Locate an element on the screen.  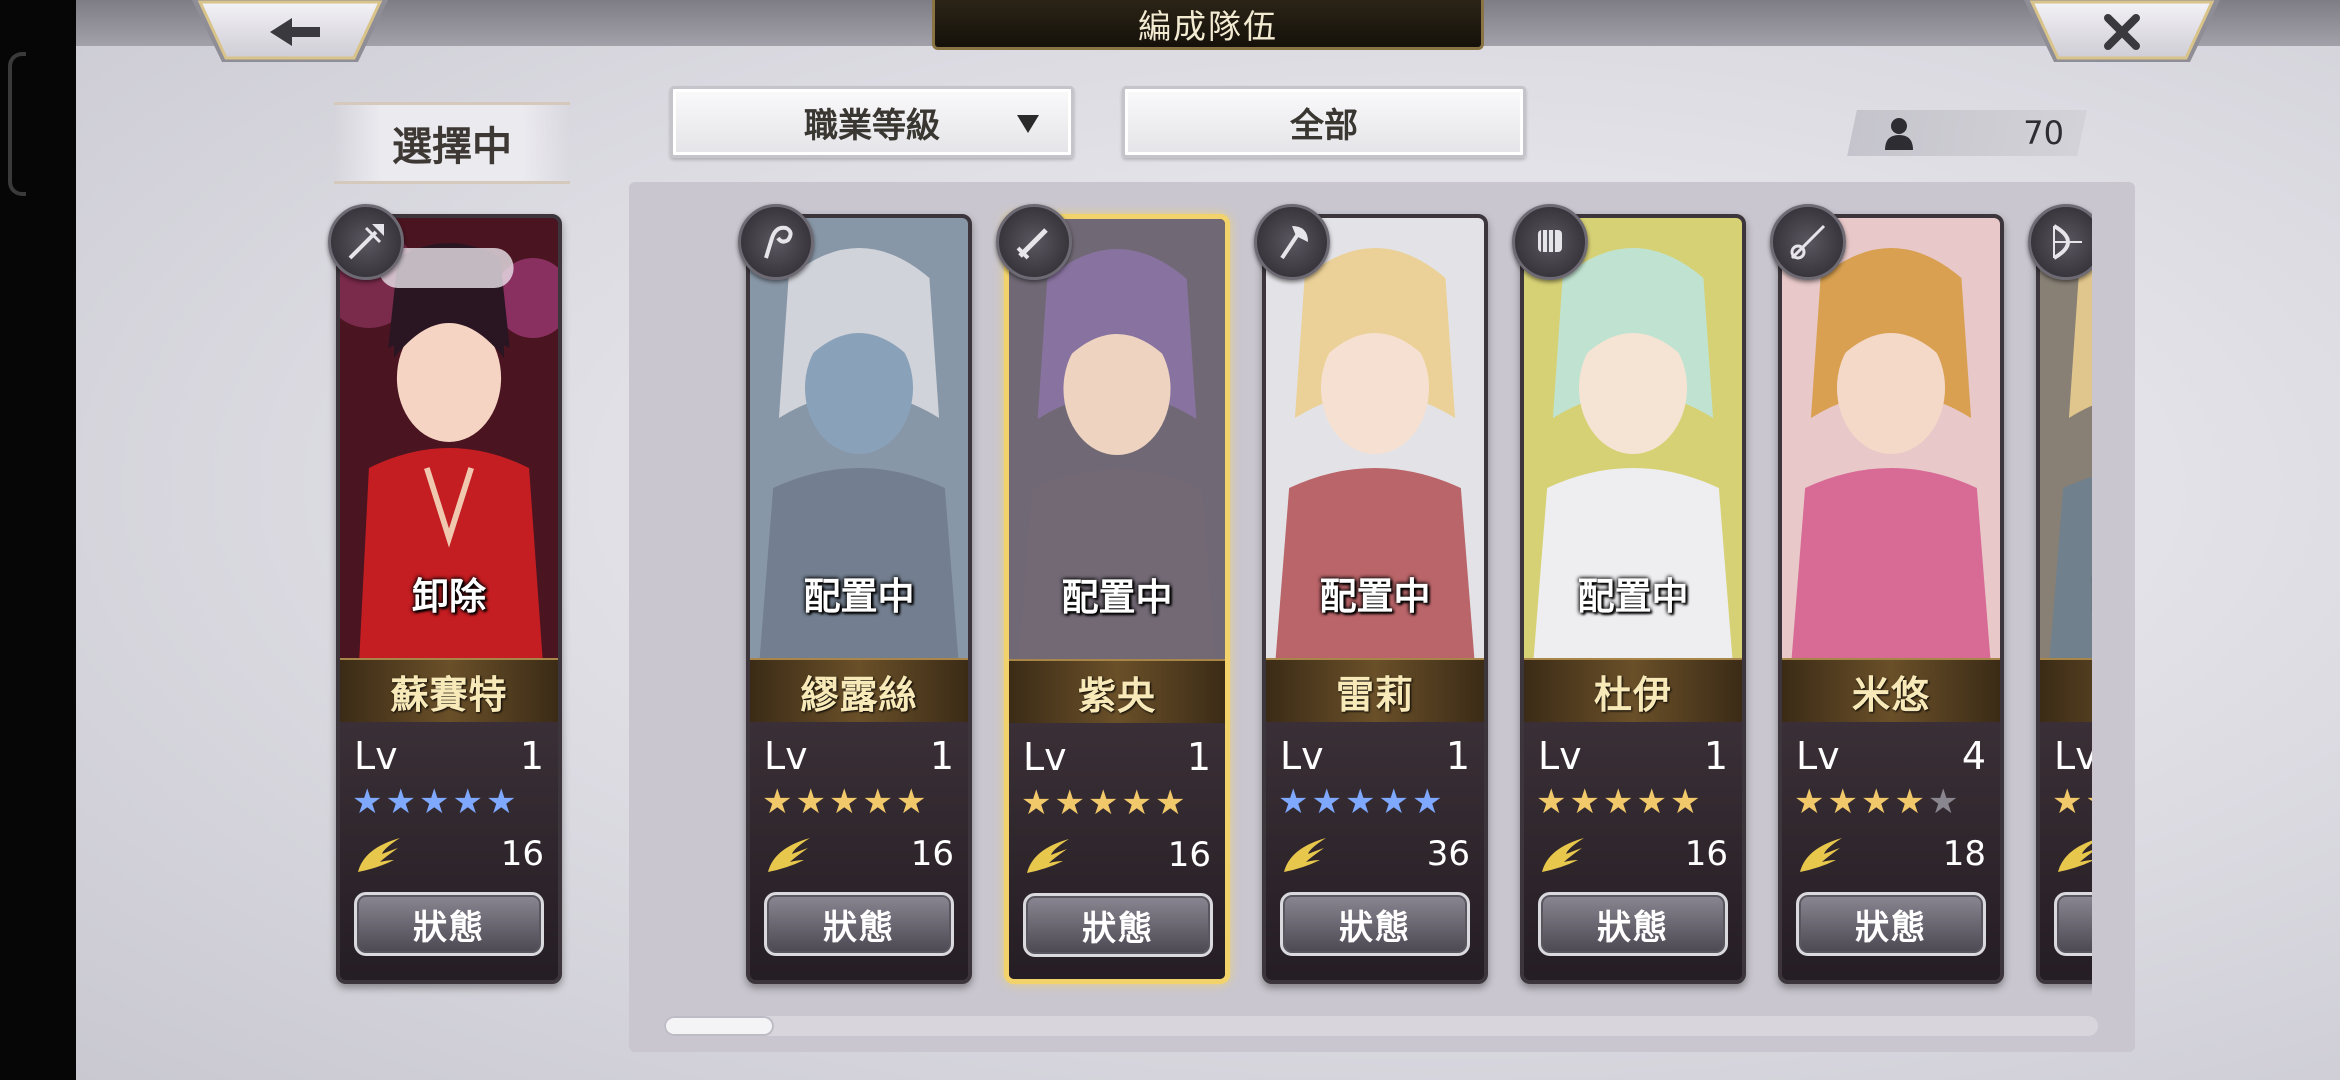
spear-icon is located at coordinates (366, 242).